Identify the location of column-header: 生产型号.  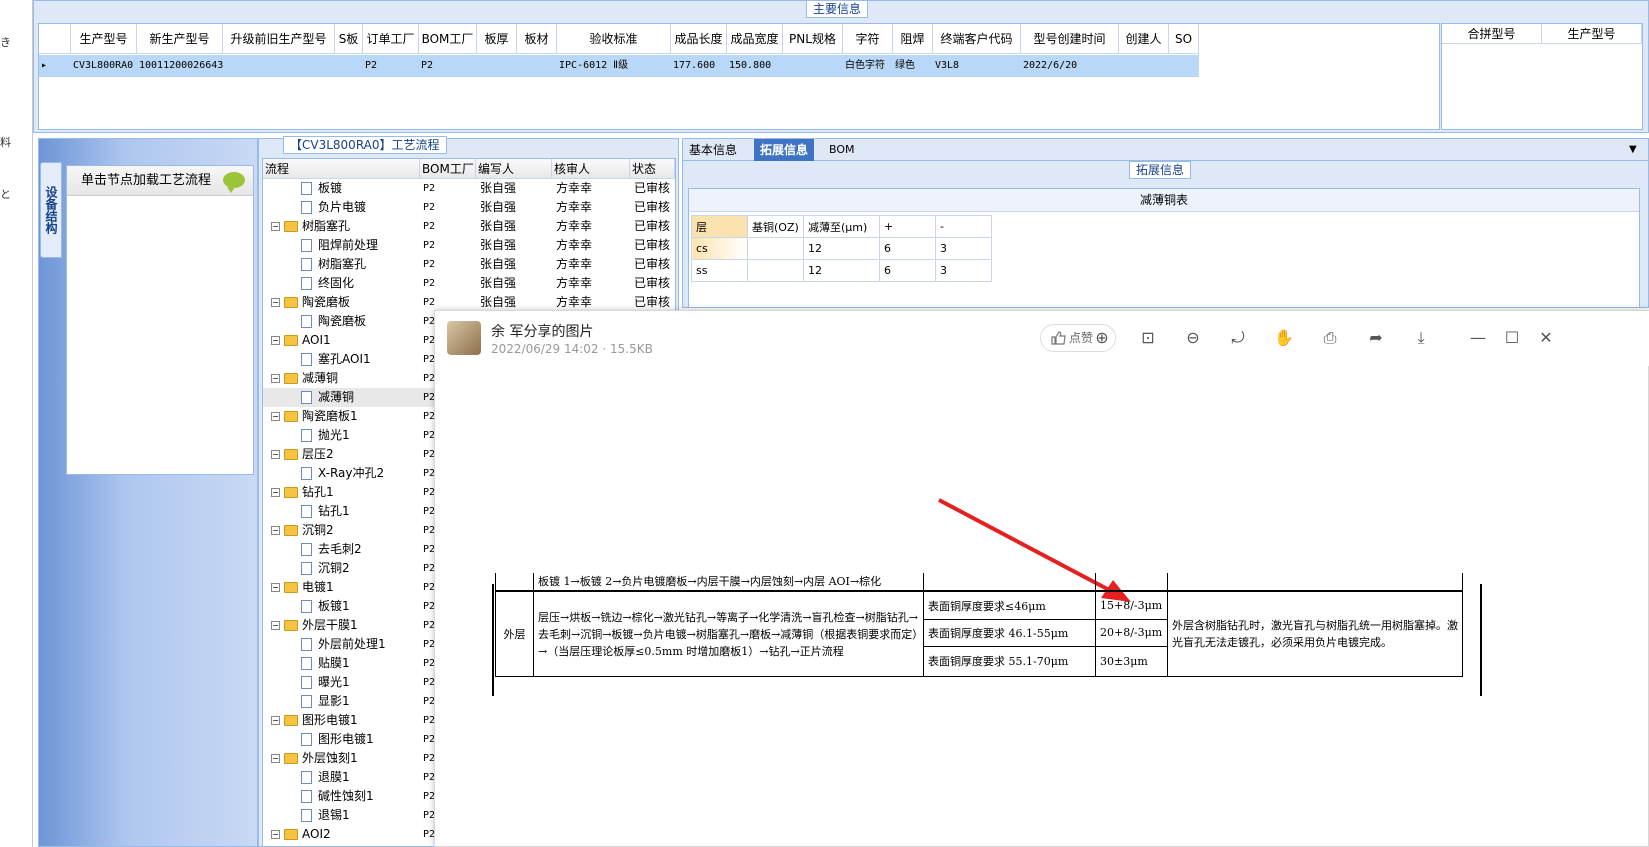
(104, 39).